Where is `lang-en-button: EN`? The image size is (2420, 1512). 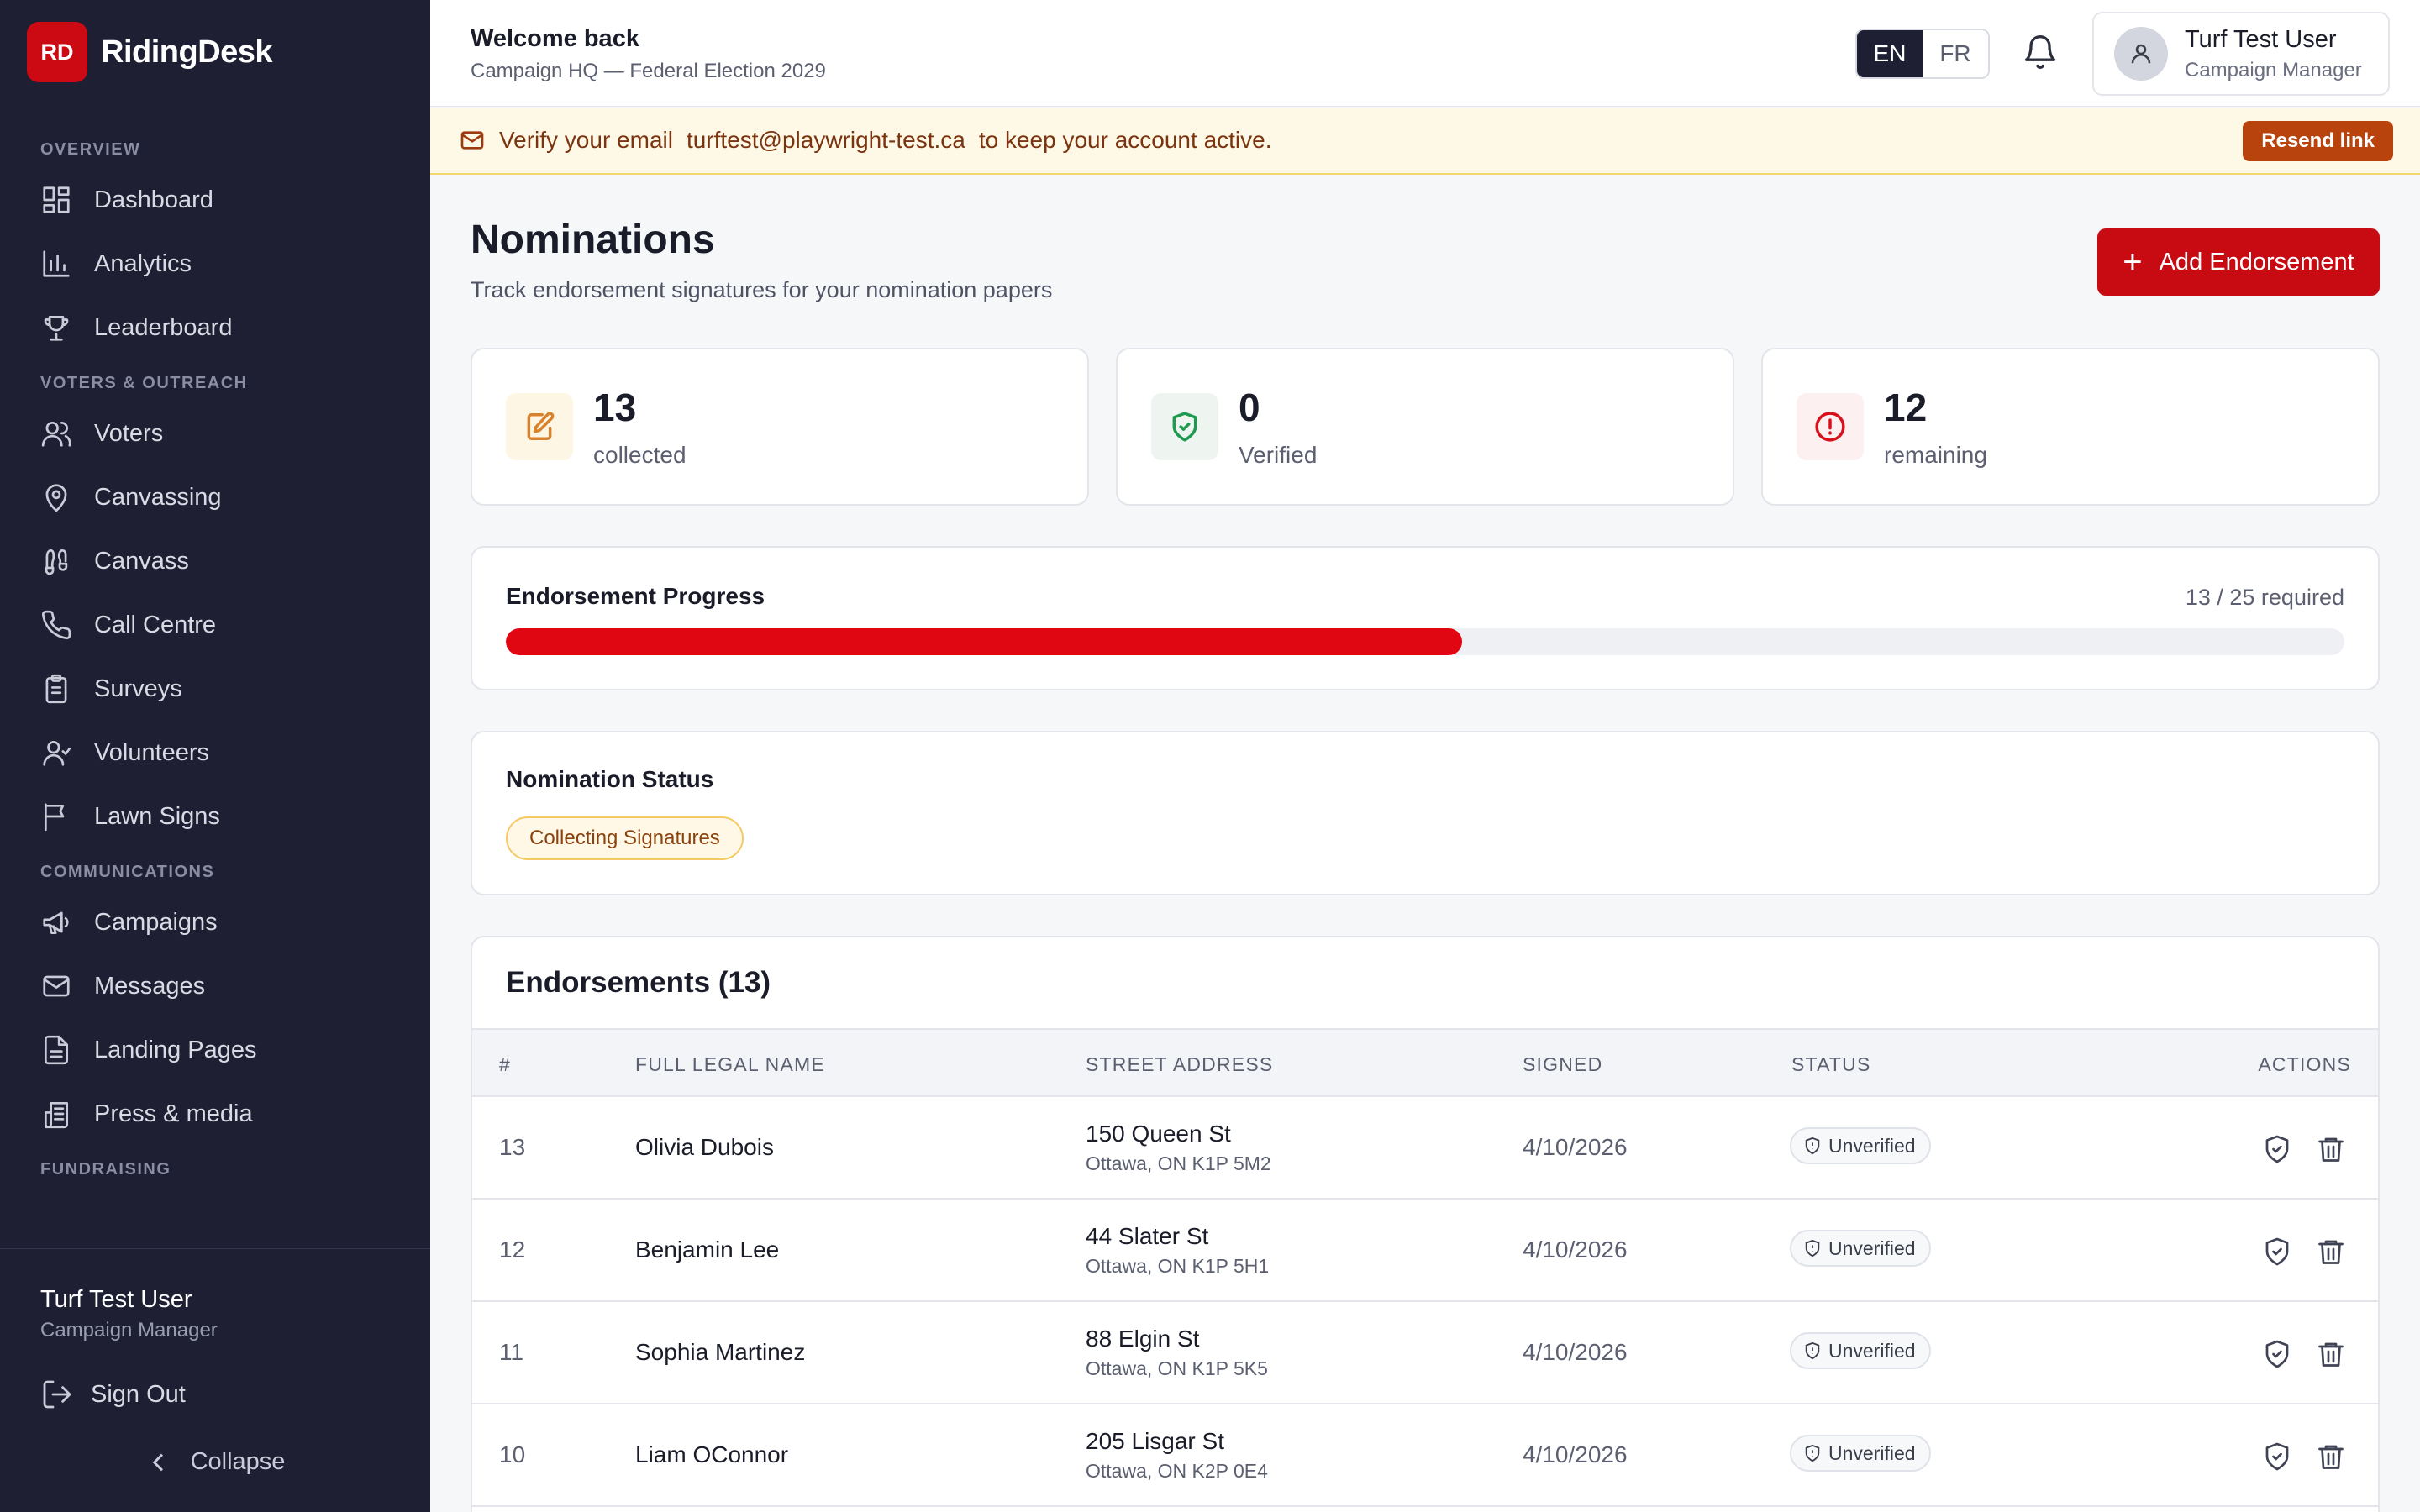 lang-en-button: EN is located at coordinates (1890, 53).